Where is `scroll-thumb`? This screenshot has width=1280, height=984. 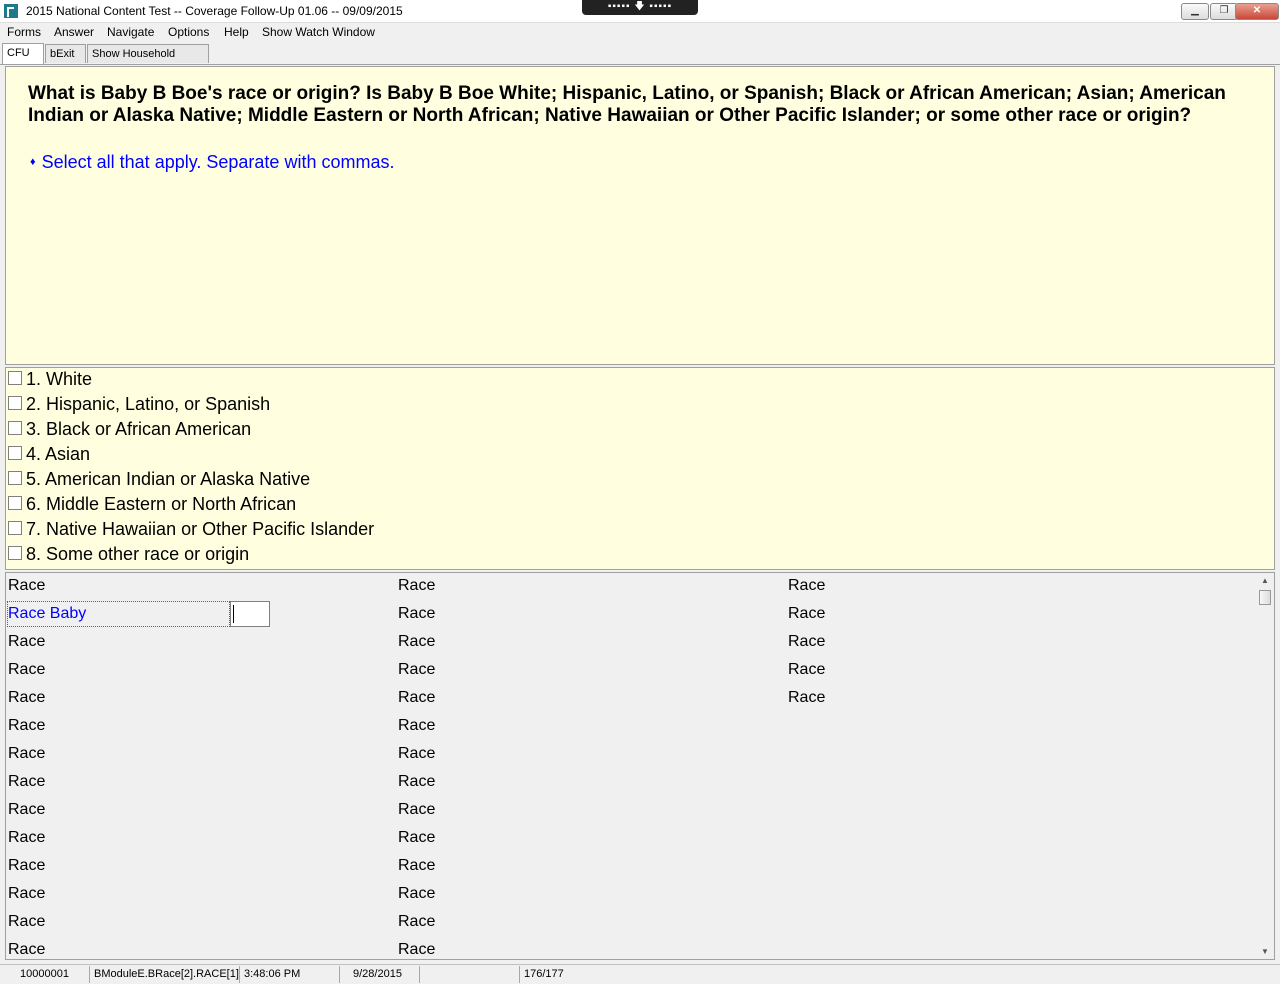
scroll-thumb is located at coordinates (1265, 597).